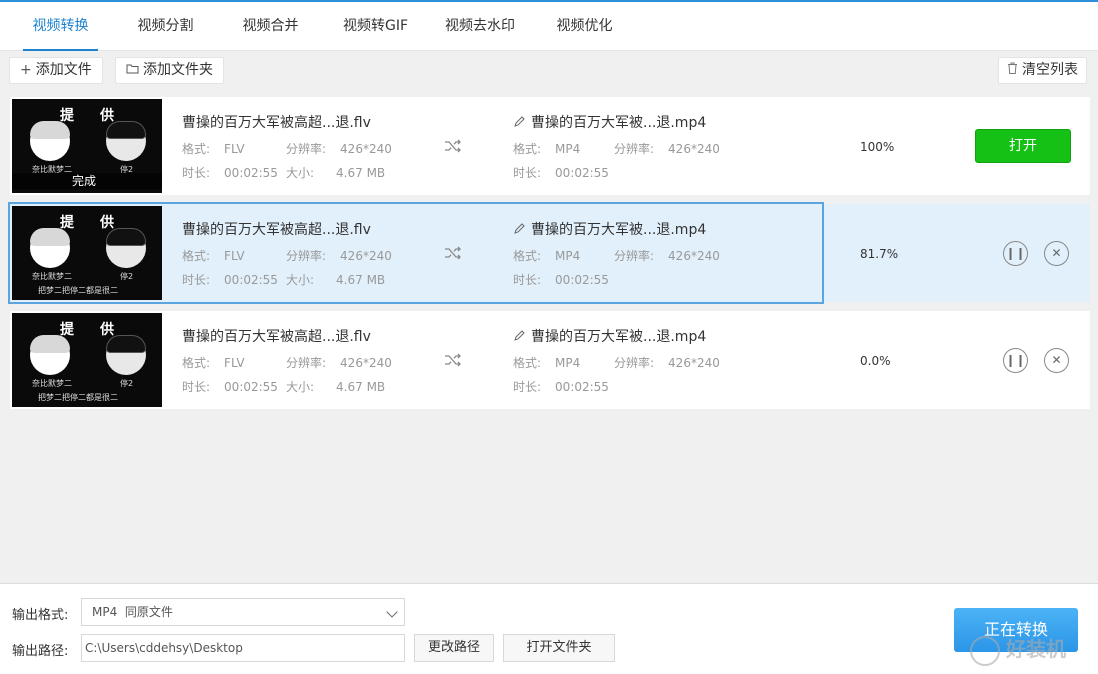  I want to click on source-duration: 时长: 00:02:55, so click(230, 386).